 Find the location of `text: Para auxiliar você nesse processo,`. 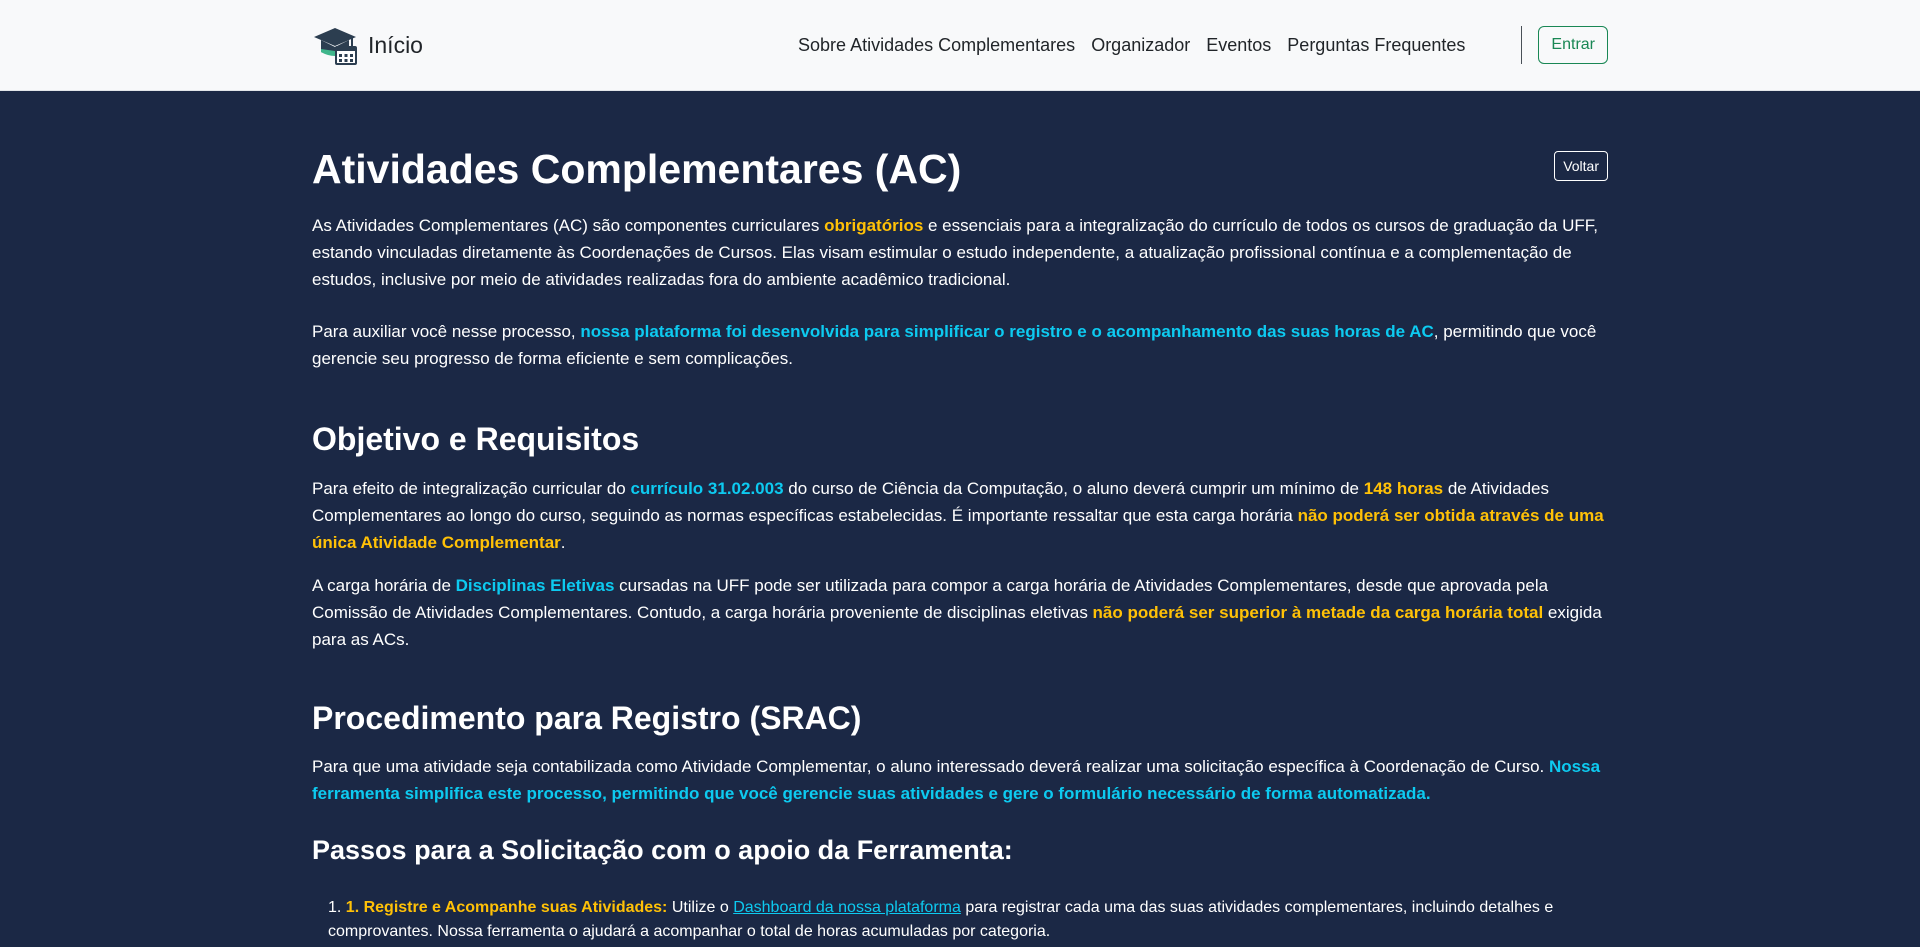

text: Para auxiliar você nesse processo, is located at coordinates (446, 332).